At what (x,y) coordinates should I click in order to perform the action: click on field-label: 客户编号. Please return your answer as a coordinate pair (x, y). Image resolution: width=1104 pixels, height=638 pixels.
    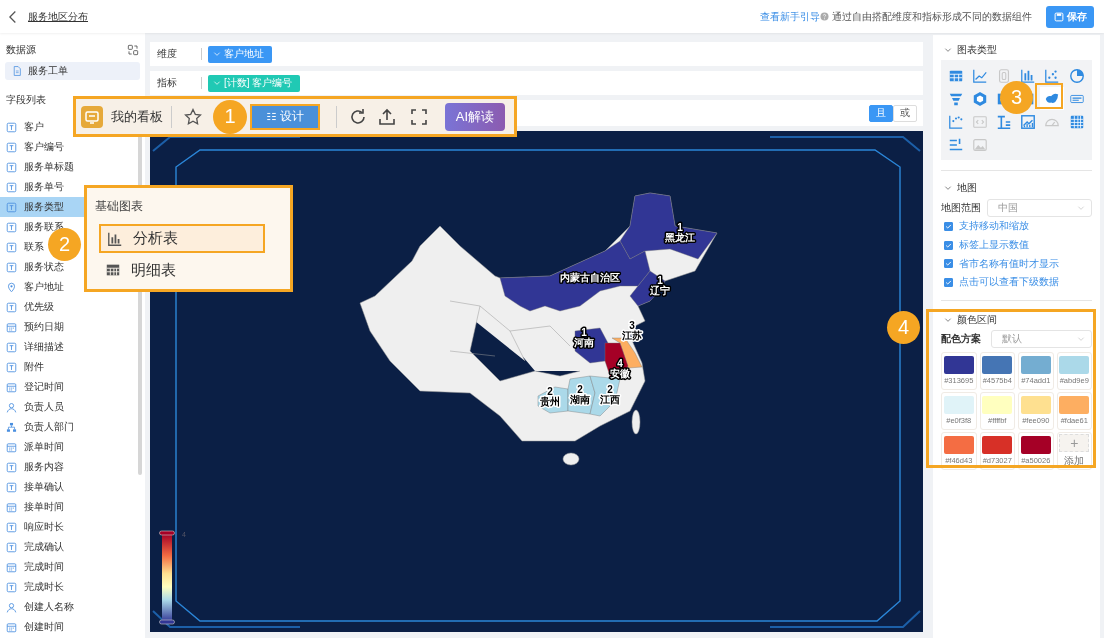
    Looking at the image, I should click on (44, 147).